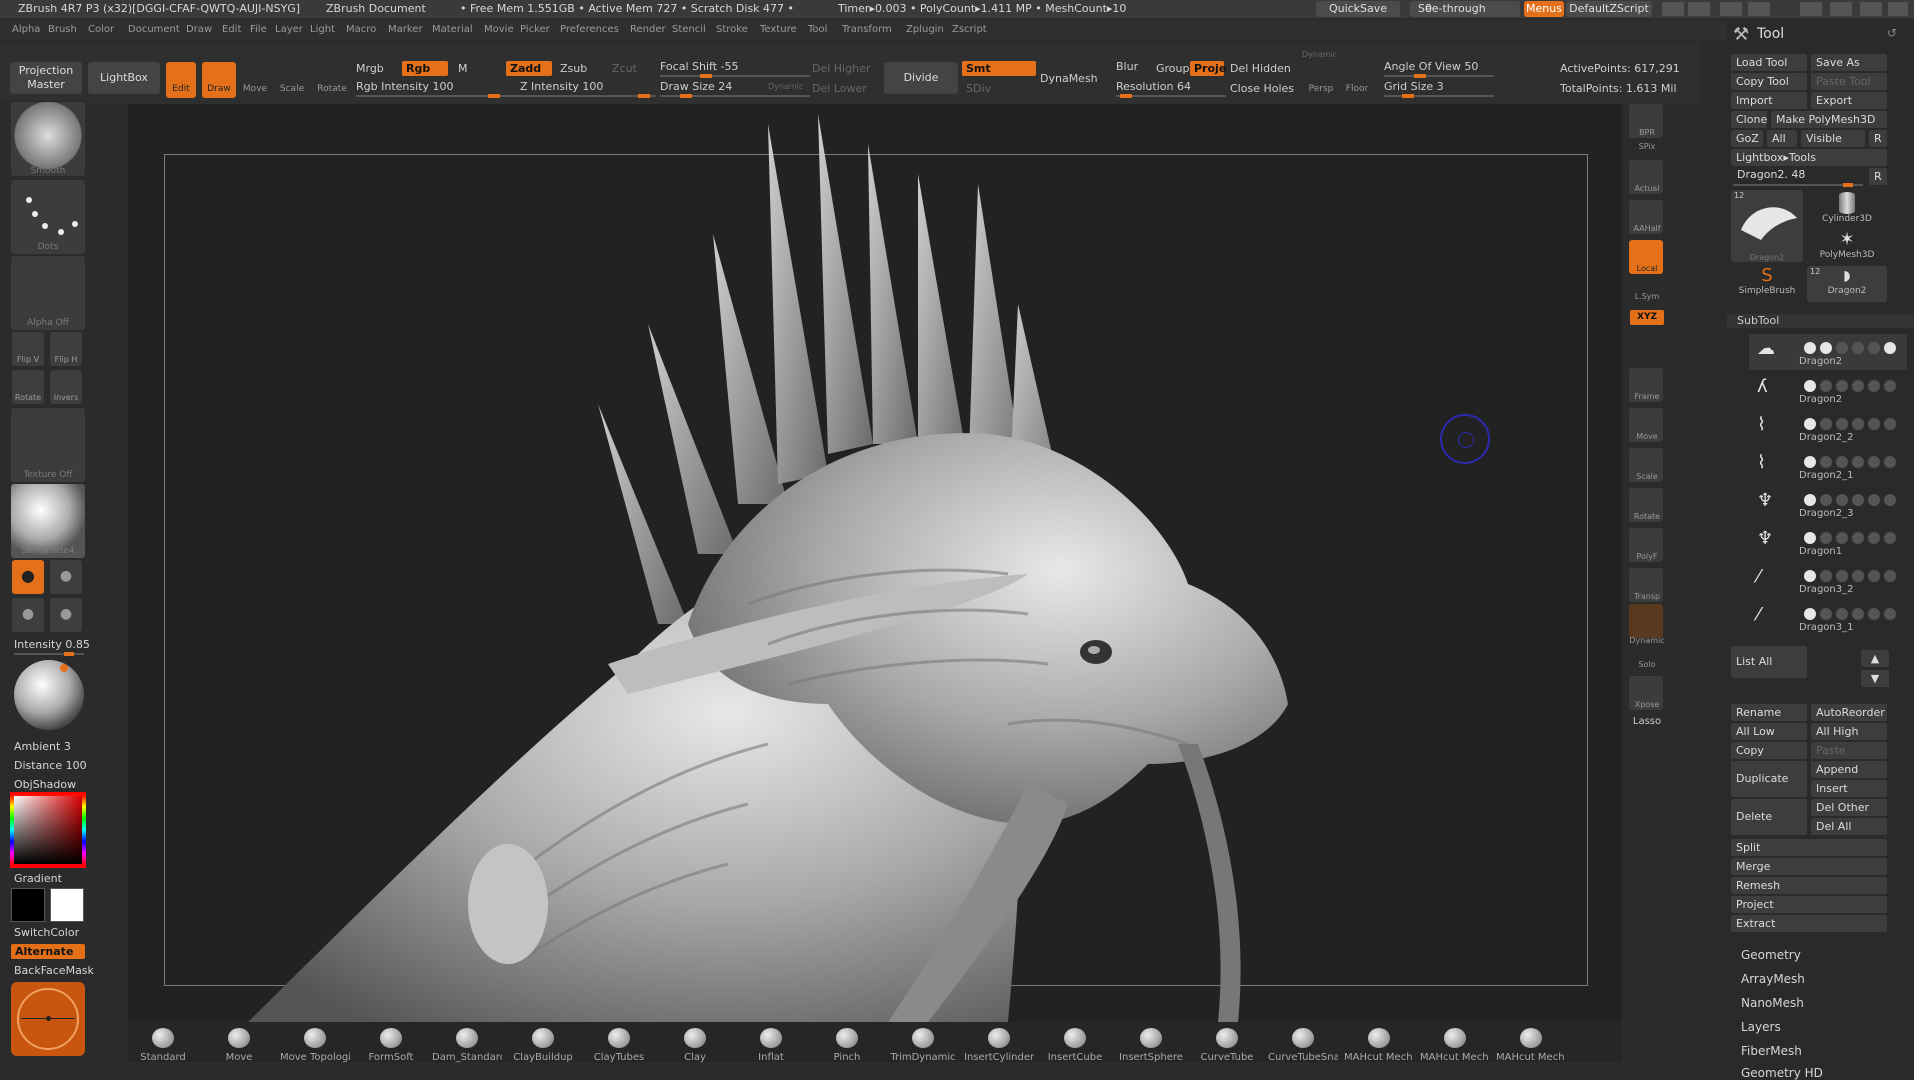 The width and height of the screenshot is (1914, 1080). I want to click on gradient-toggle: Gradient, so click(38, 878).